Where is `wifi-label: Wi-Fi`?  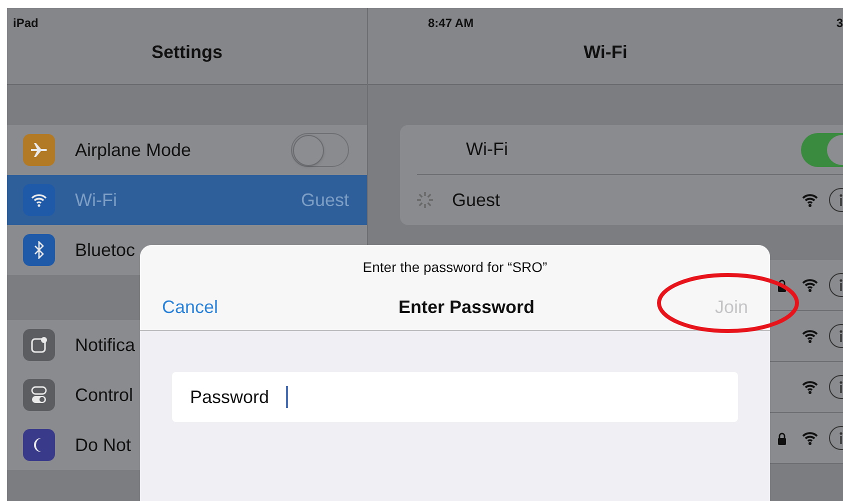 wifi-label: Wi-Fi is located at coordinates (487, 149).